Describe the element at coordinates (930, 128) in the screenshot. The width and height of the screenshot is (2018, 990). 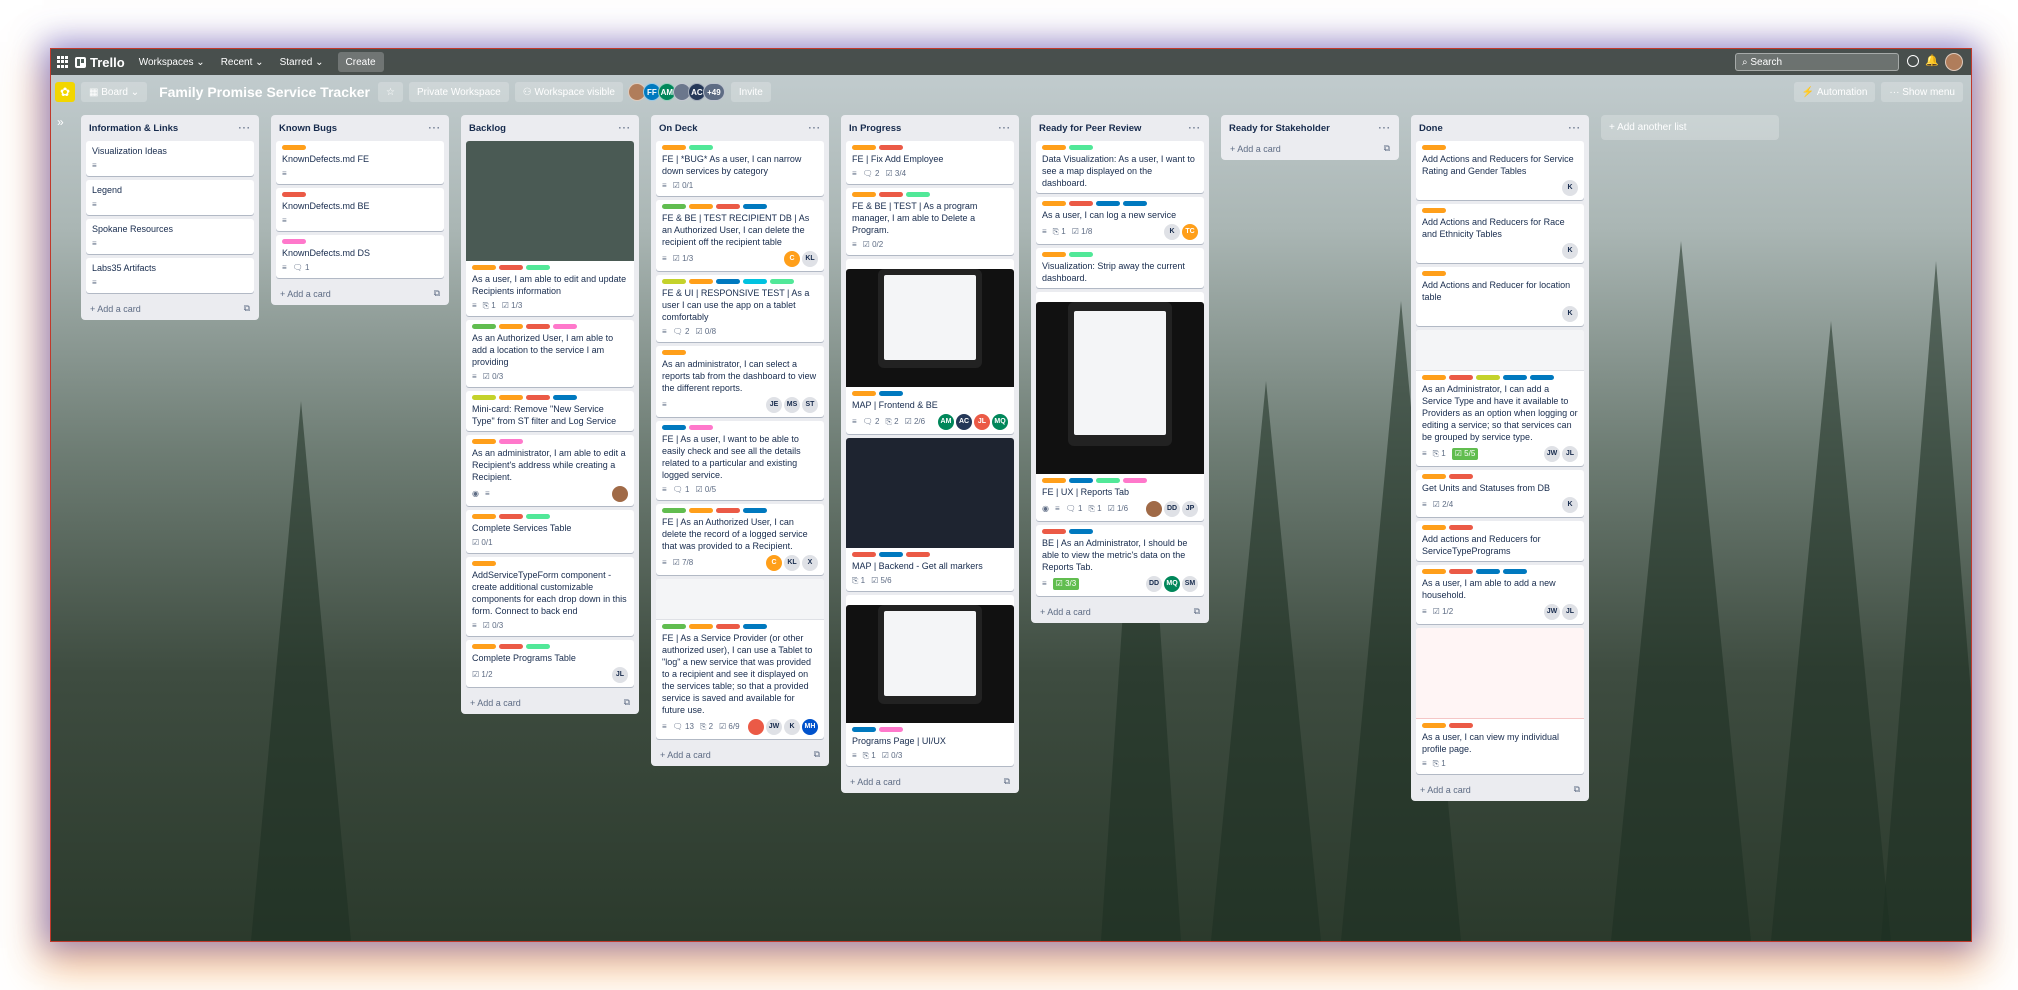
I see `list-header: In Progress ···` at that location.